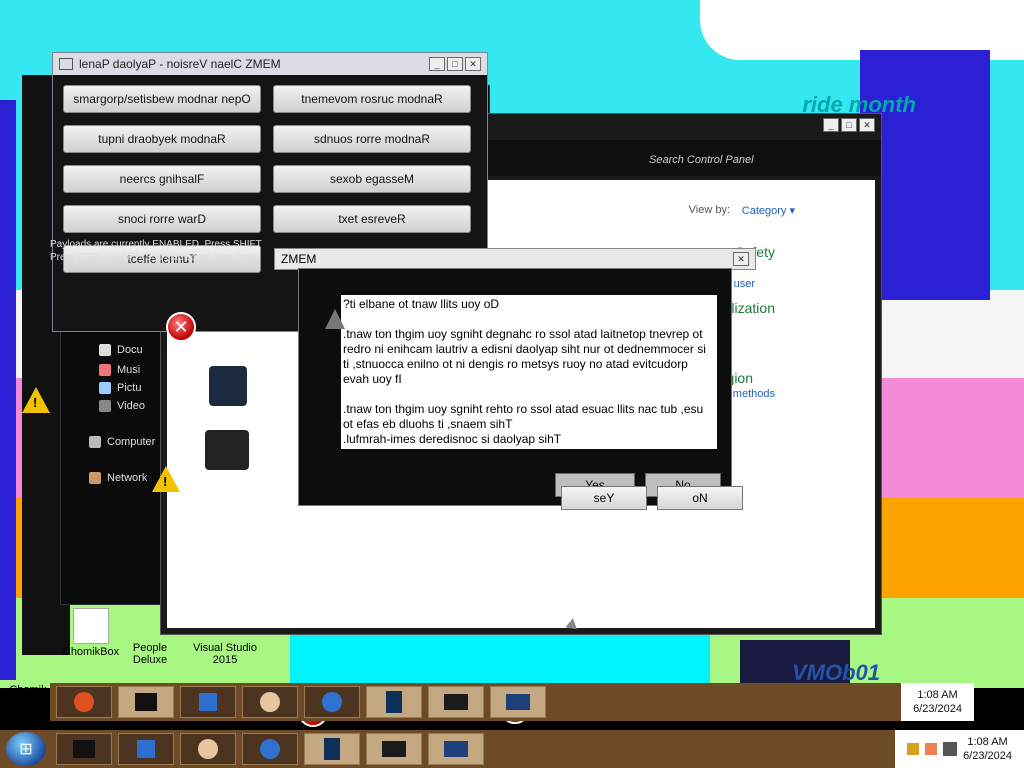 This screenshot has width=1024, height=768. I want to click on document-icon, so click(105, 350).